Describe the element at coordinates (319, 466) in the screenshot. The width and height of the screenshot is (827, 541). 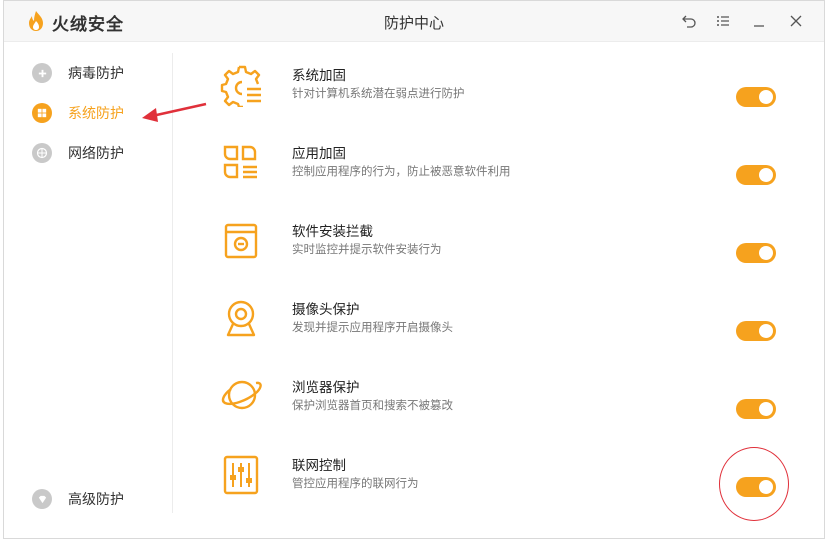
I see `feature-title: 联网控制` at that location.